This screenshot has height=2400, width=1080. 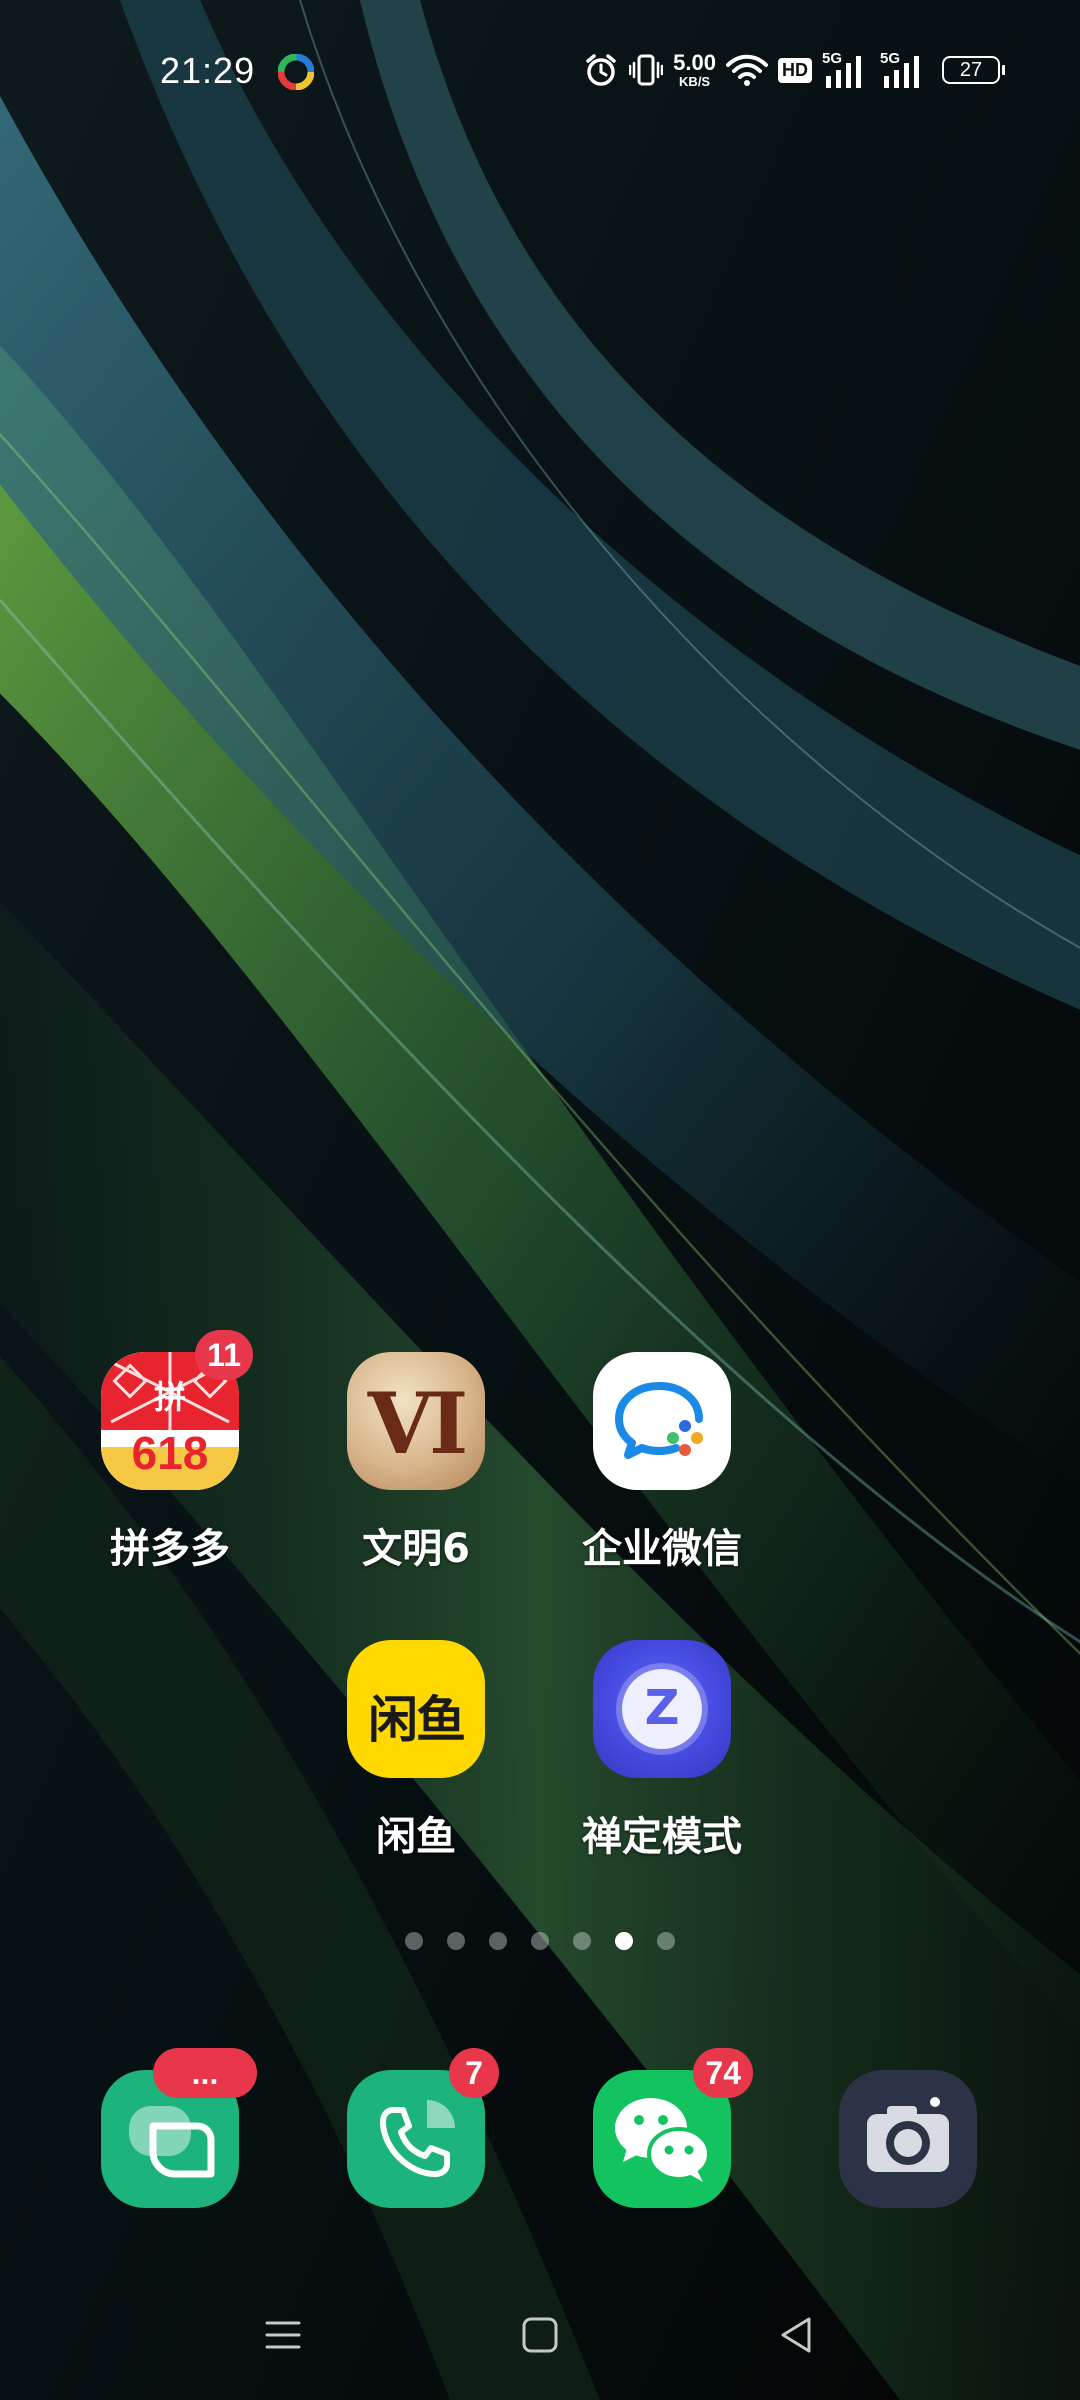 I want to click on app-civilization6: VI 文明6, so click(x=416, y=1463).